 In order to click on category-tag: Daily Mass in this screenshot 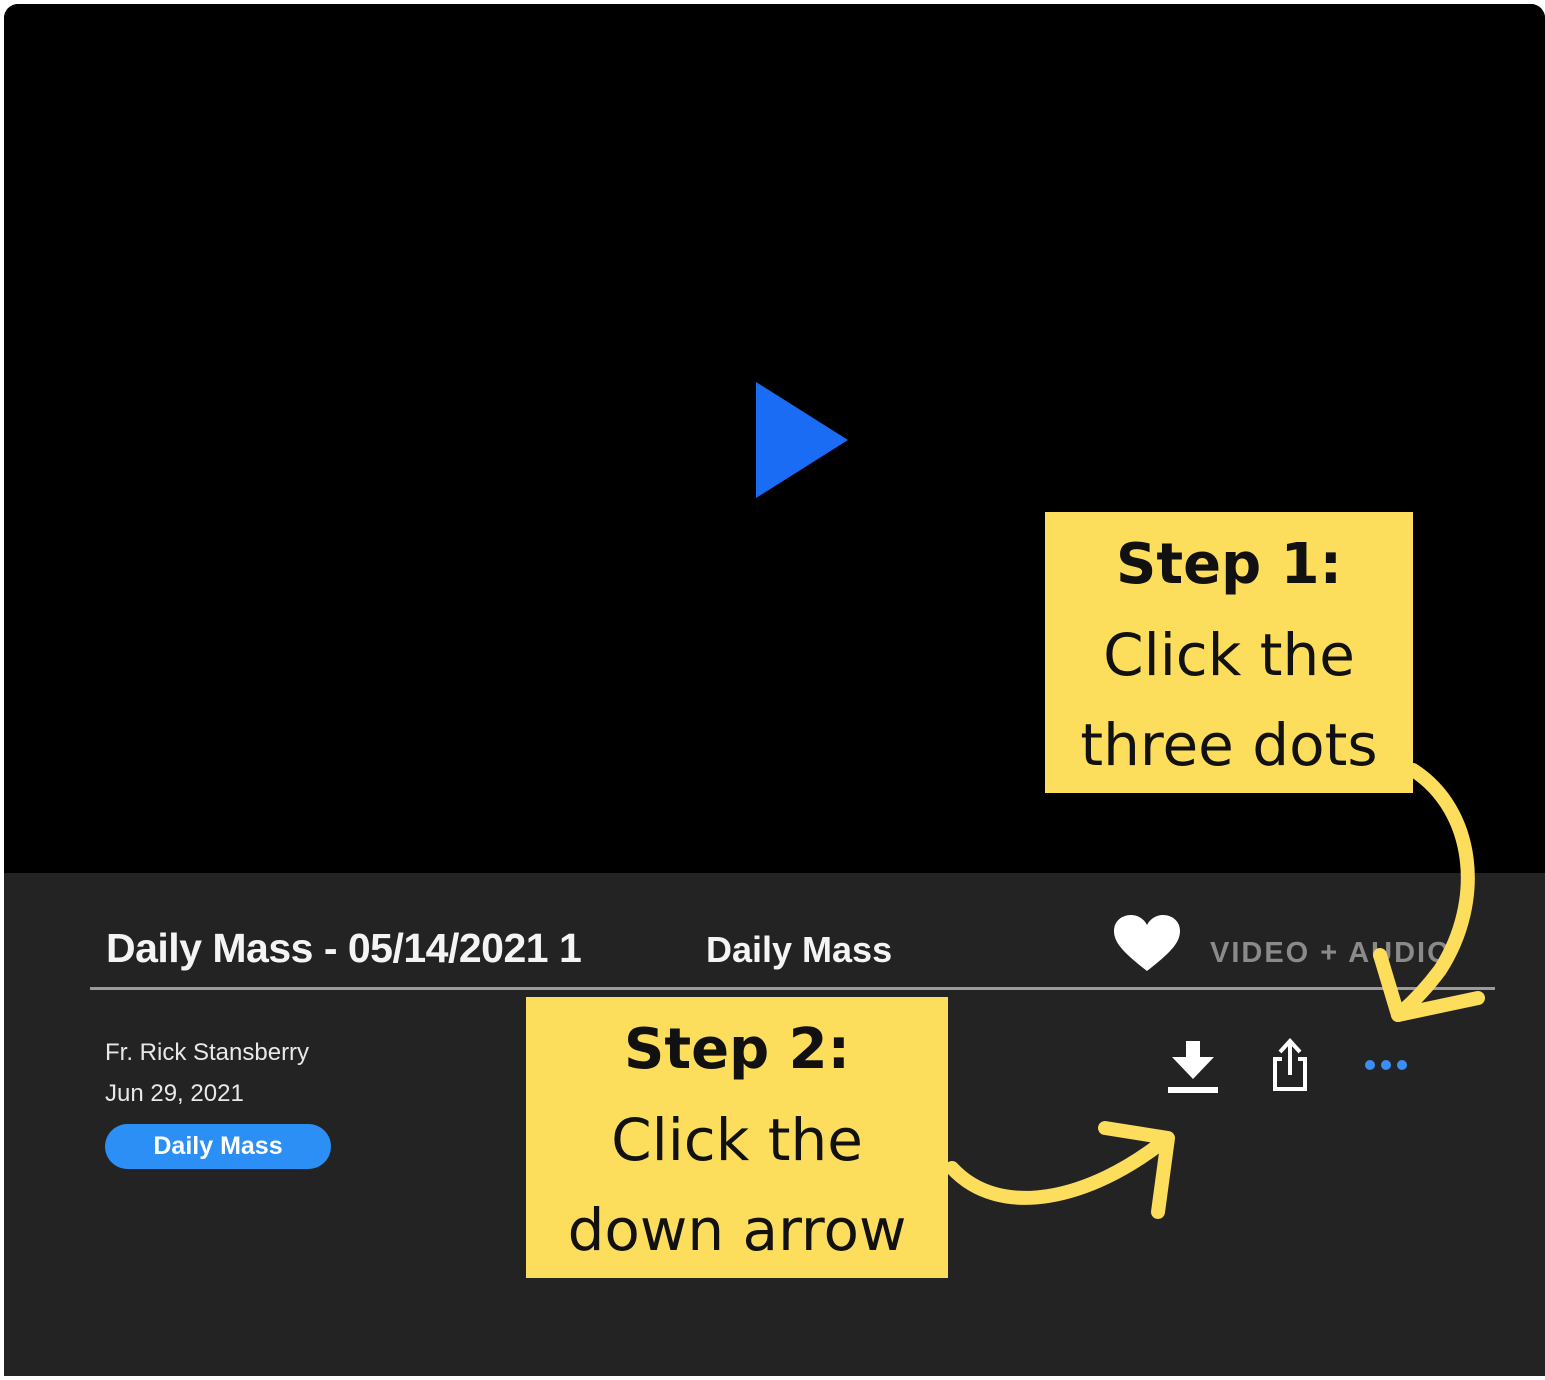, I will do `click(218, 1146)`.